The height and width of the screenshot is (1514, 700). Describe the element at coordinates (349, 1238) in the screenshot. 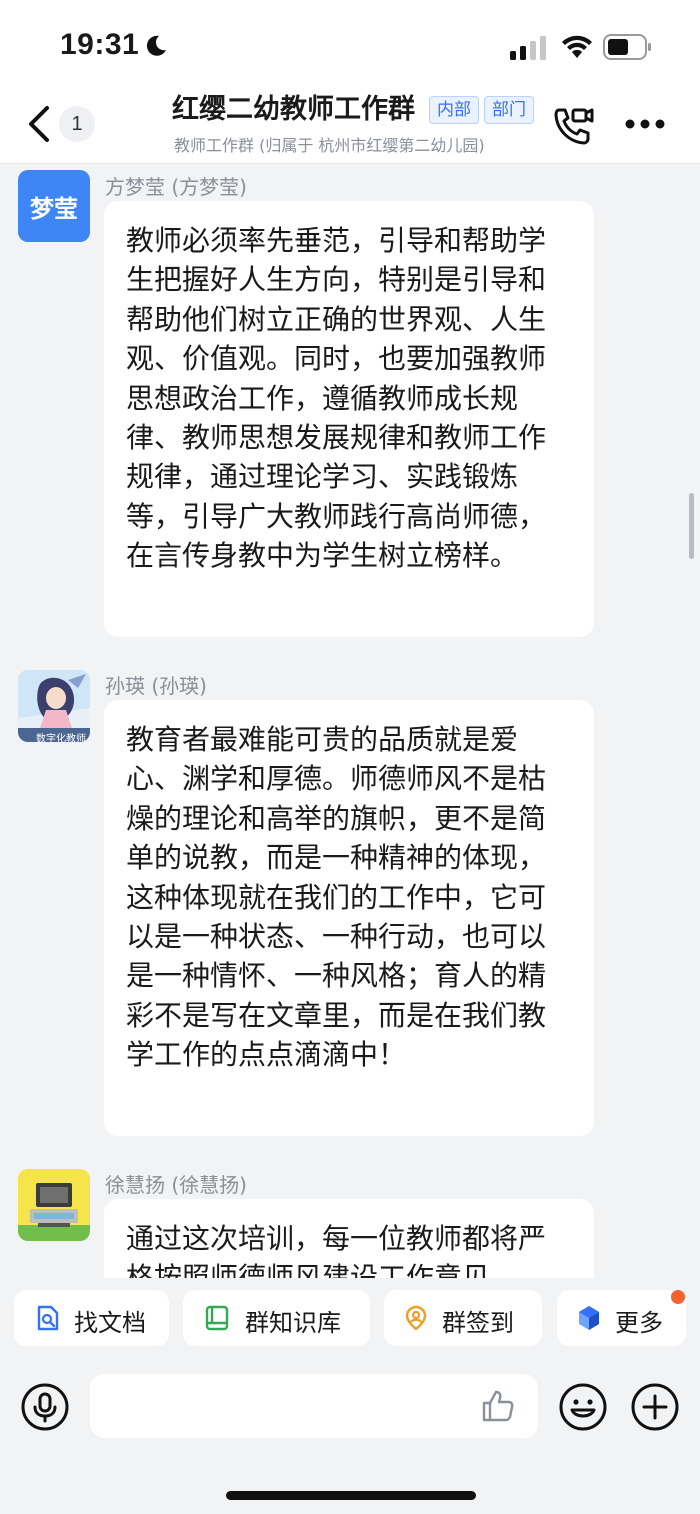

I see `message-bubble: 通过这次培训，每一位教师都将严格按照师德师风建设工作意见` at that location.